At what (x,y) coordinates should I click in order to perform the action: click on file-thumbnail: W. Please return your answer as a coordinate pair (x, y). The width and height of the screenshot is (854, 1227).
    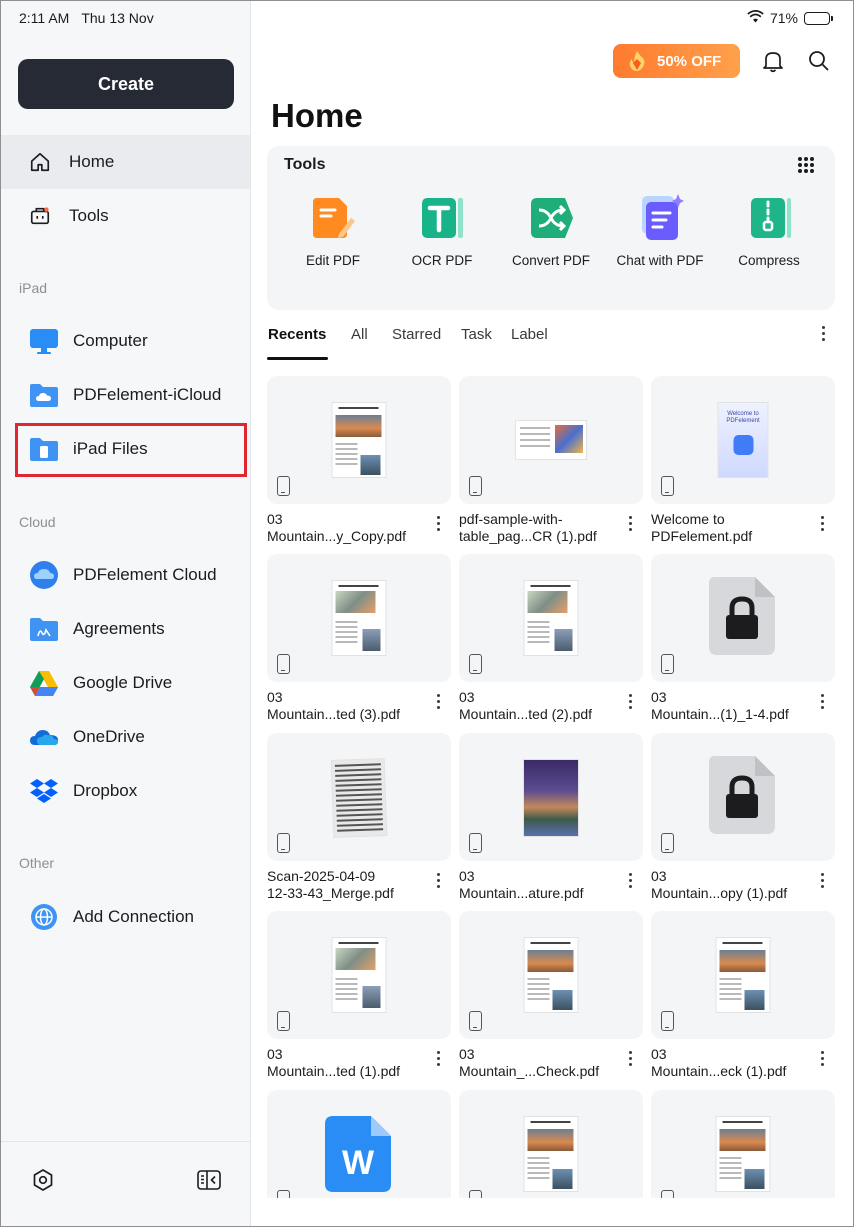
    Looking at the image, I should click on (359, 1144).